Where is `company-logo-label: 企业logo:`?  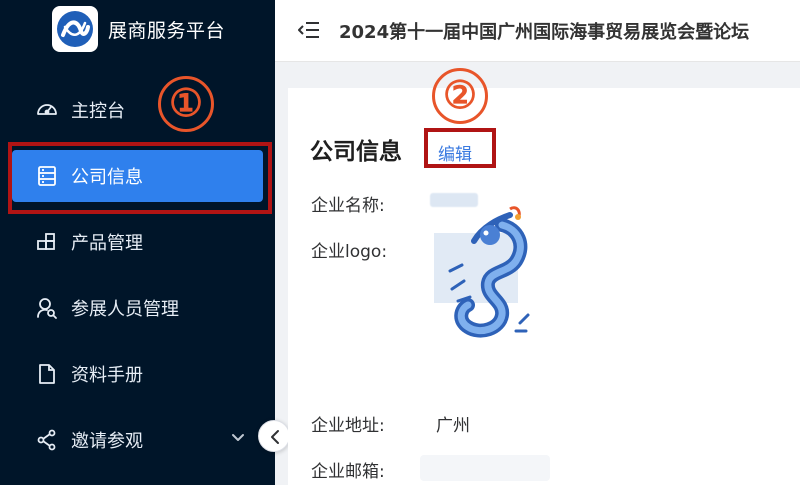
company-logo-label: 企业logo: is located at coordinates (349, 252).